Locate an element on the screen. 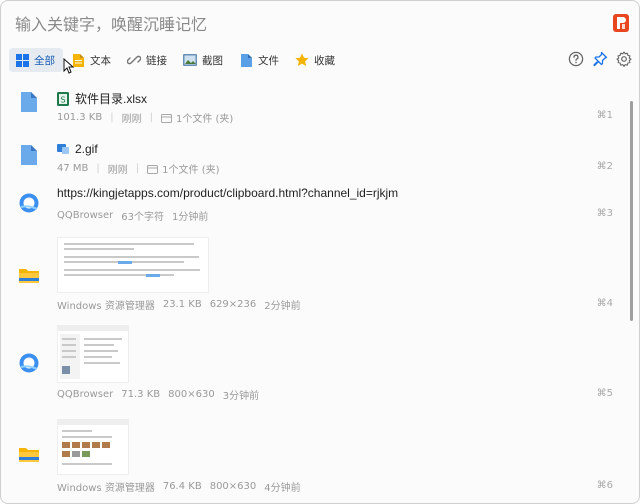 The width and height of the screenshot is (640, 504). star-icon is located at coordinates (302, 60).